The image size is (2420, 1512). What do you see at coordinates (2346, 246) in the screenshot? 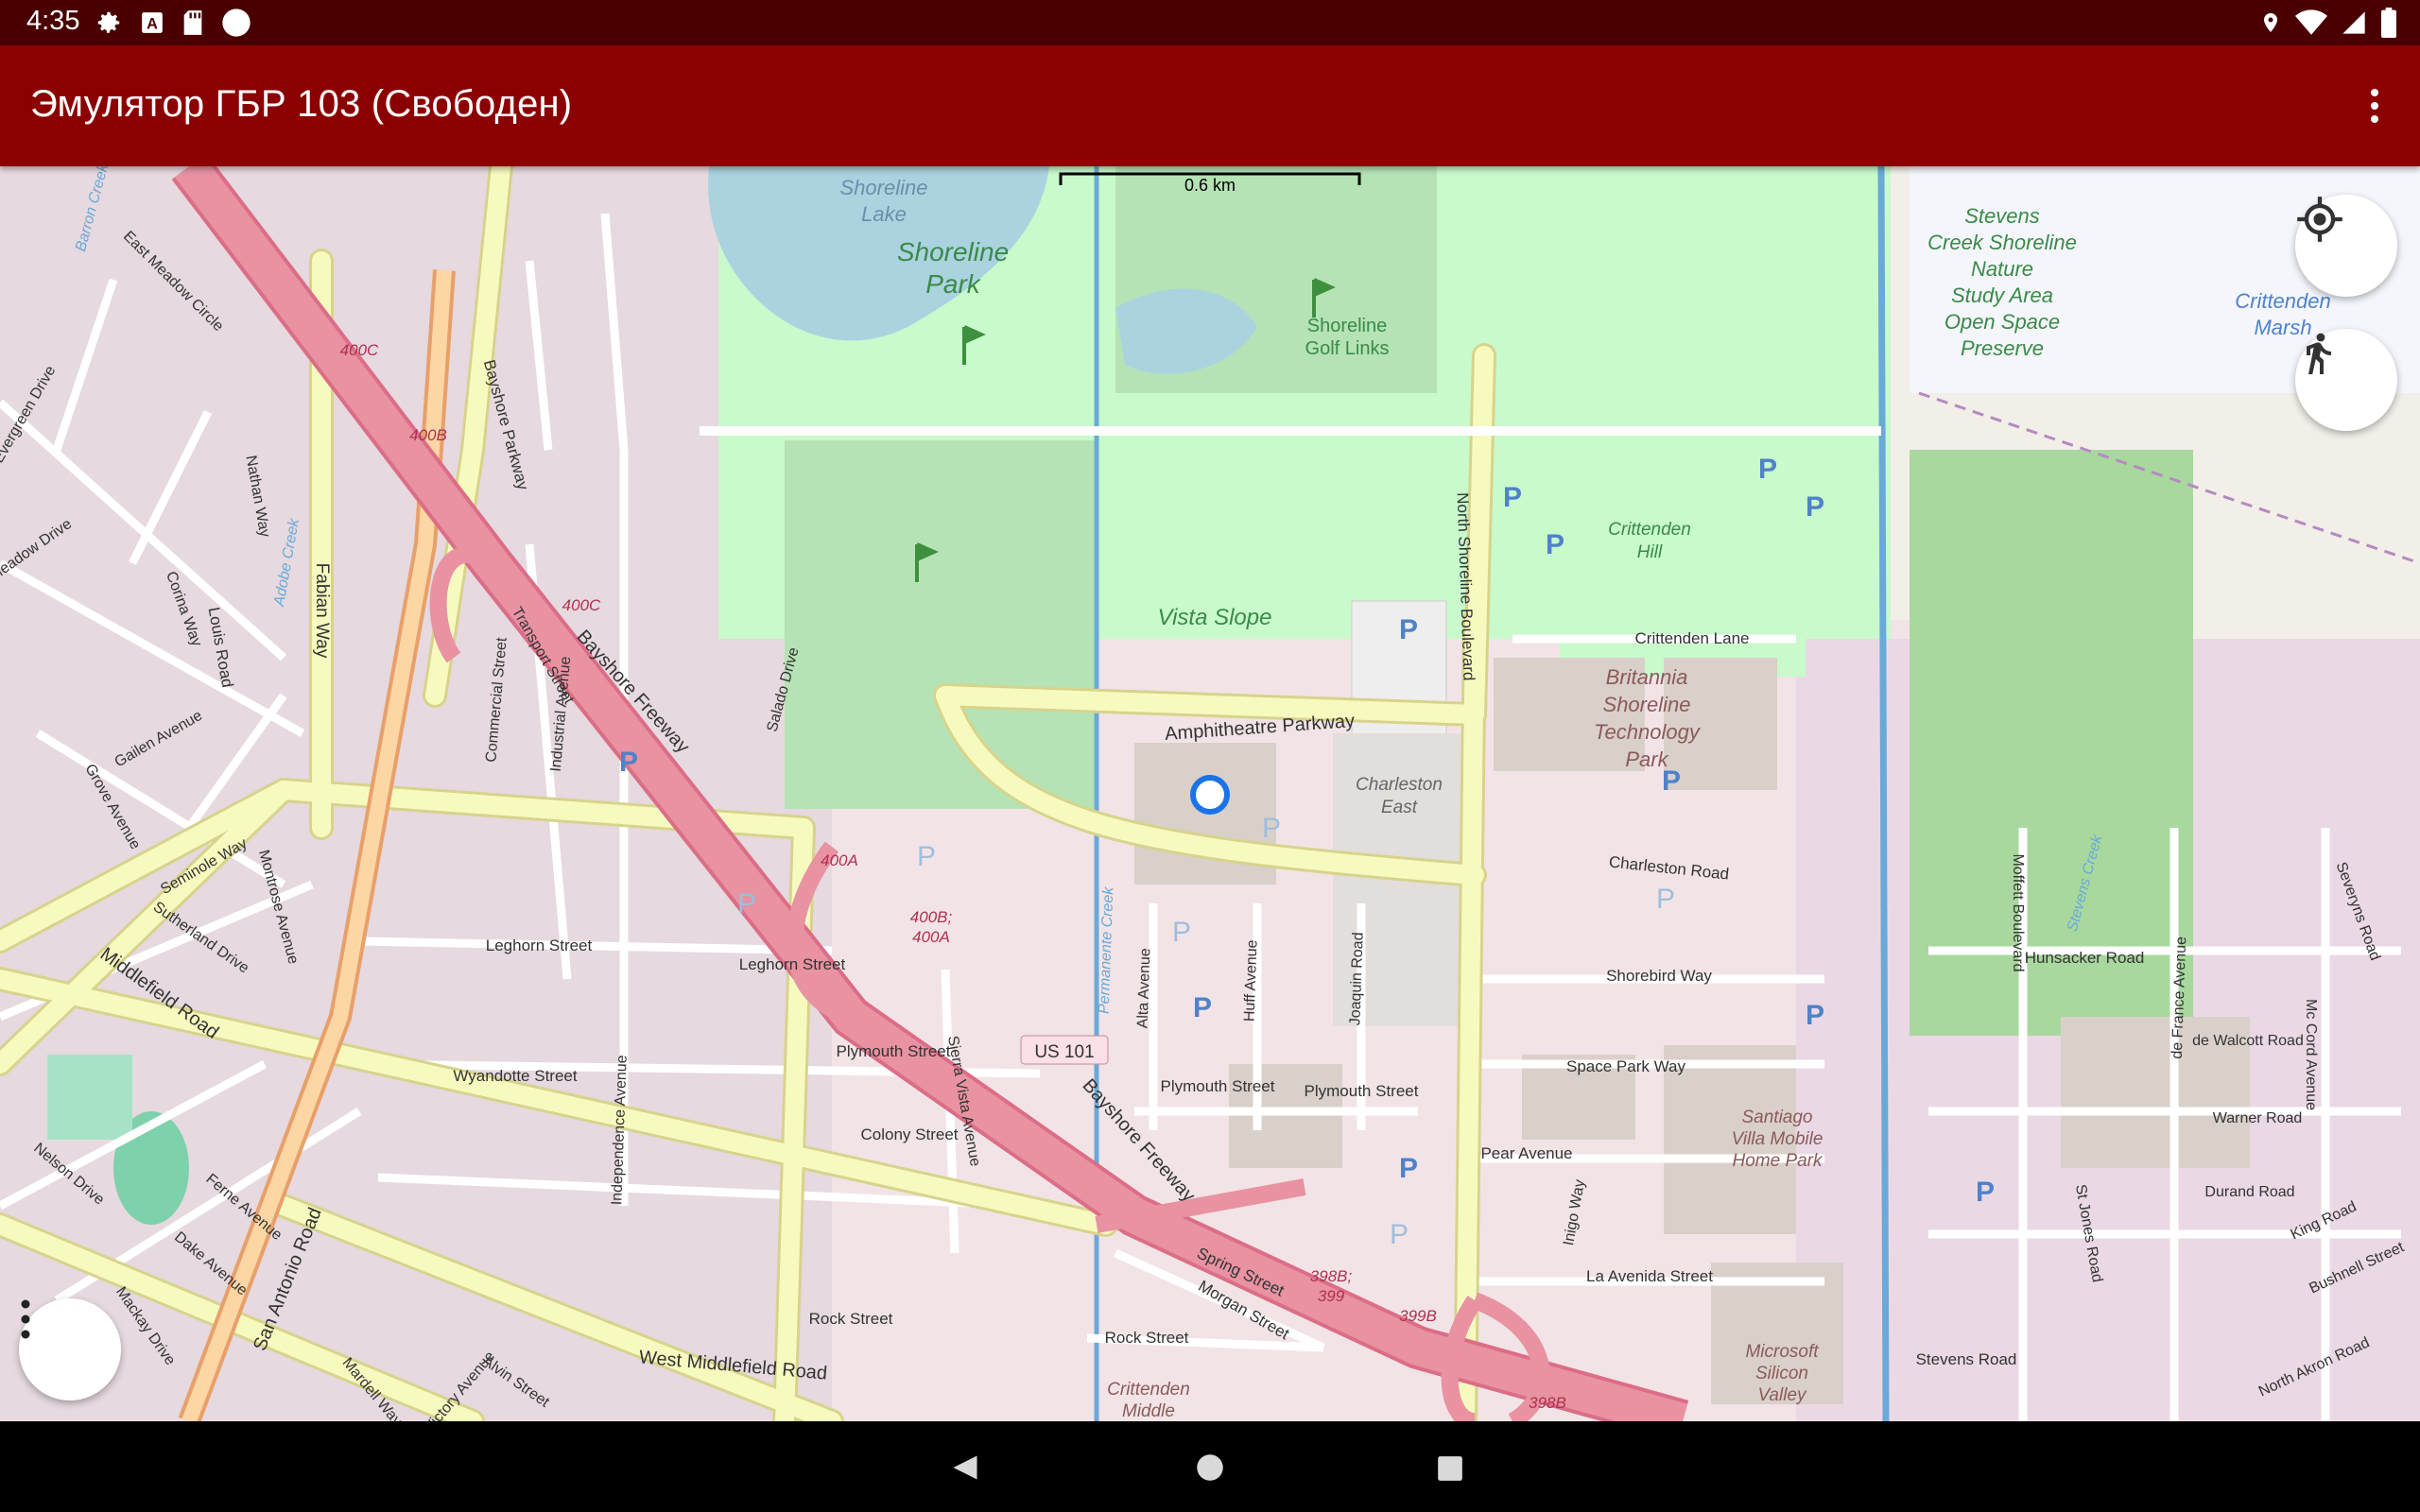
I see `locate-me-button` at bounding box center [2346, 246].